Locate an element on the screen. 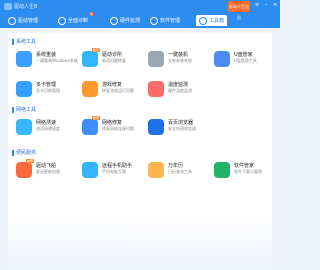 The width and height of the screenshot is (320, 270). tool-name: 软件管家 is located at coordinates (244, 166).